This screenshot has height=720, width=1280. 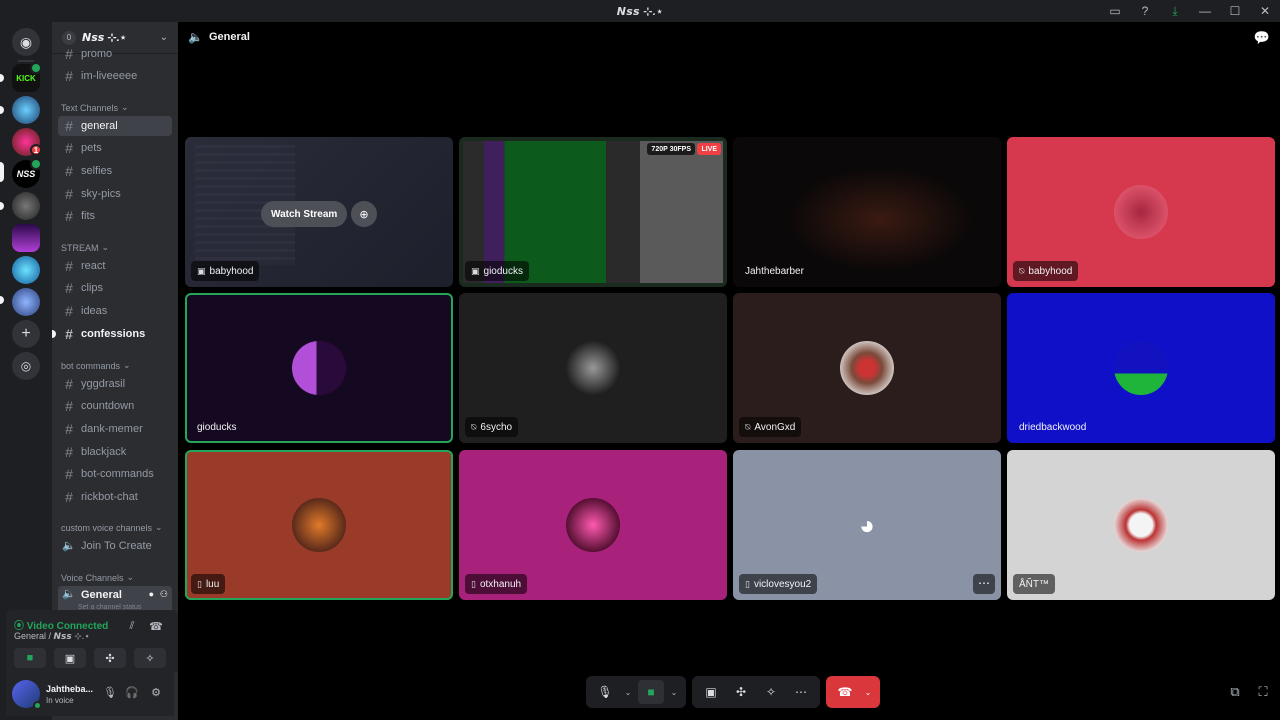 I want to click on channel-yggdrasil: # yggdrasil, so click(x=115, y=384).